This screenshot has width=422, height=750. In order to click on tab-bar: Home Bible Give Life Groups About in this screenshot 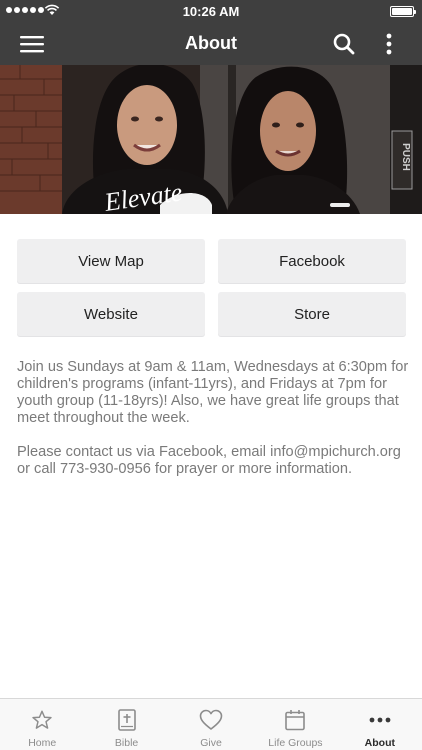, I will do `click(211, 724)`.